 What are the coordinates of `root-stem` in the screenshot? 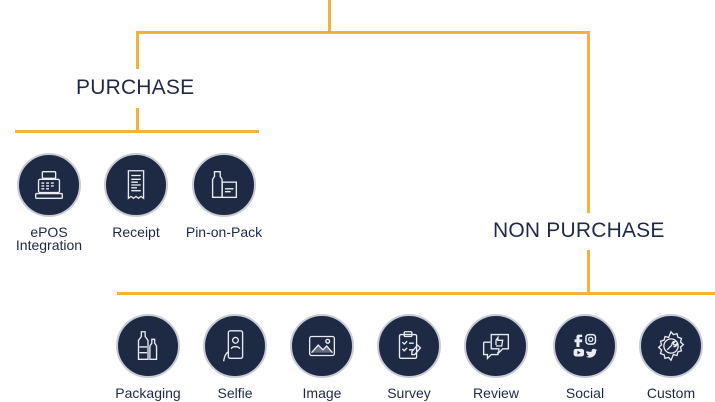 It's located at (329, 16).